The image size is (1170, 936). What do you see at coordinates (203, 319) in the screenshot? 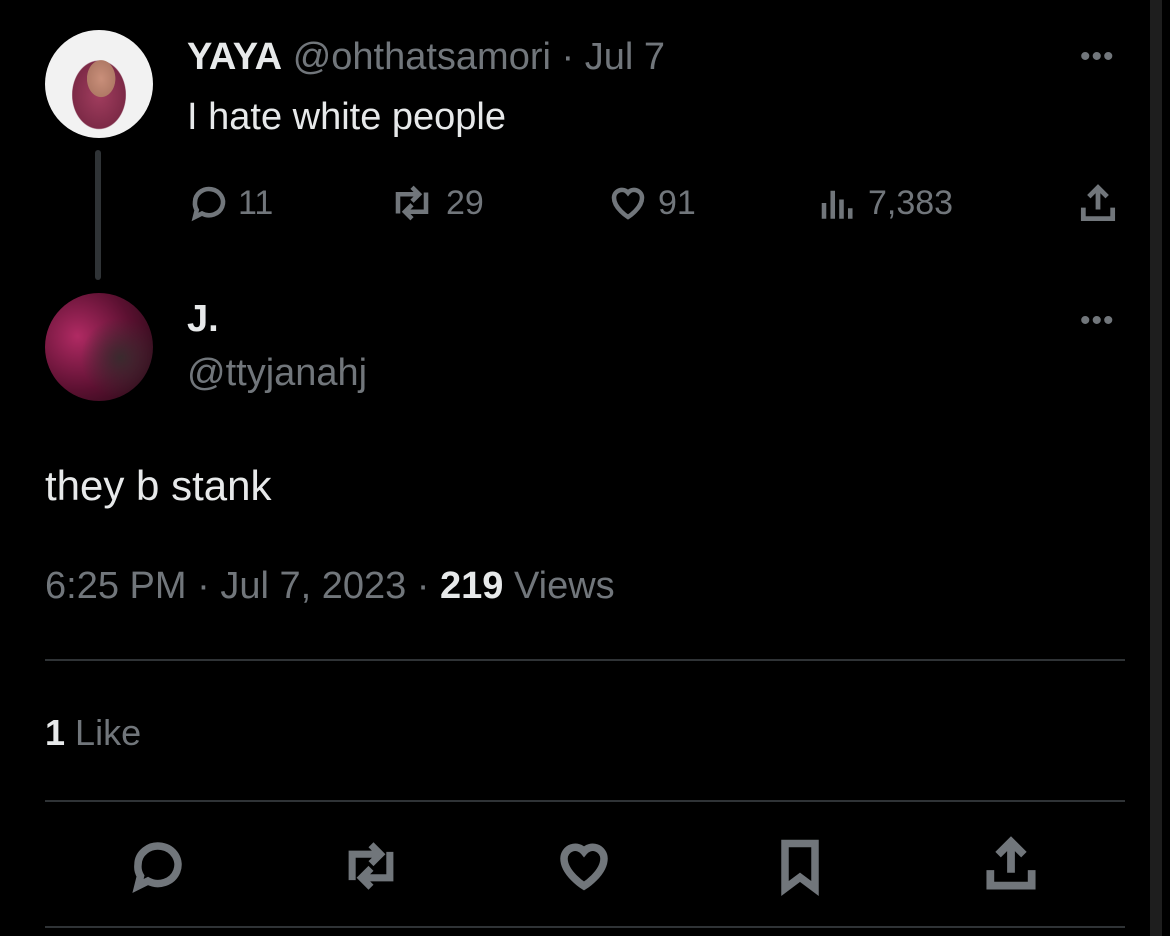
I see `display-name: J.` at bounding box center [203, 319].